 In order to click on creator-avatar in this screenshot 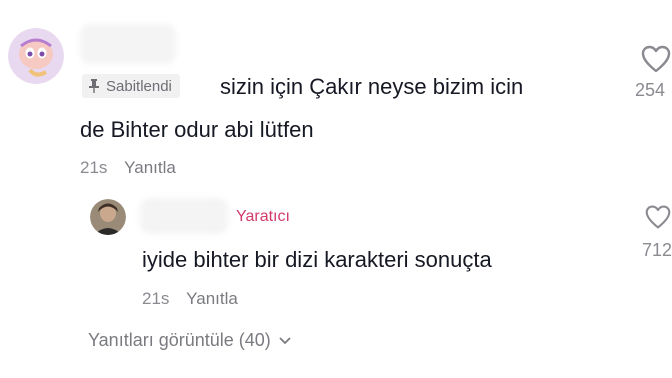, I will do `click(108, 217)`.